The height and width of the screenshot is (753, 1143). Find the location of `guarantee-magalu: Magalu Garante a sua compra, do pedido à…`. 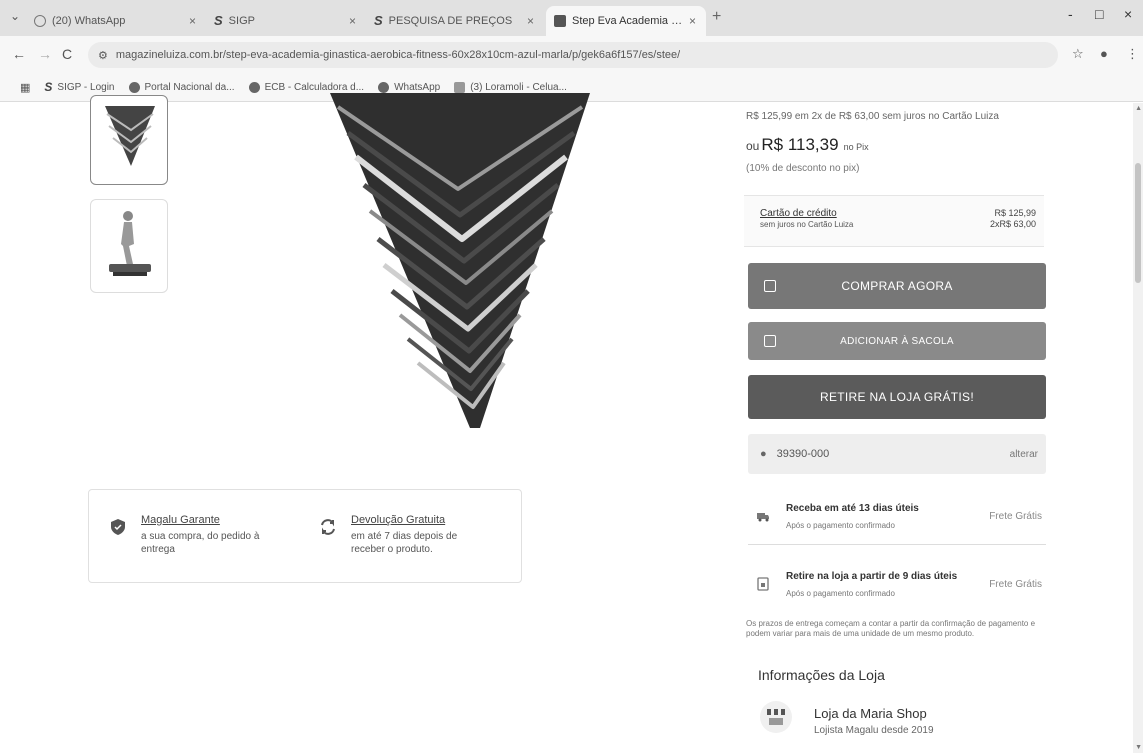

guarantee-magalu: Magalu Garante a sua compra, do pedido à… is located at coordinates (195, 535).